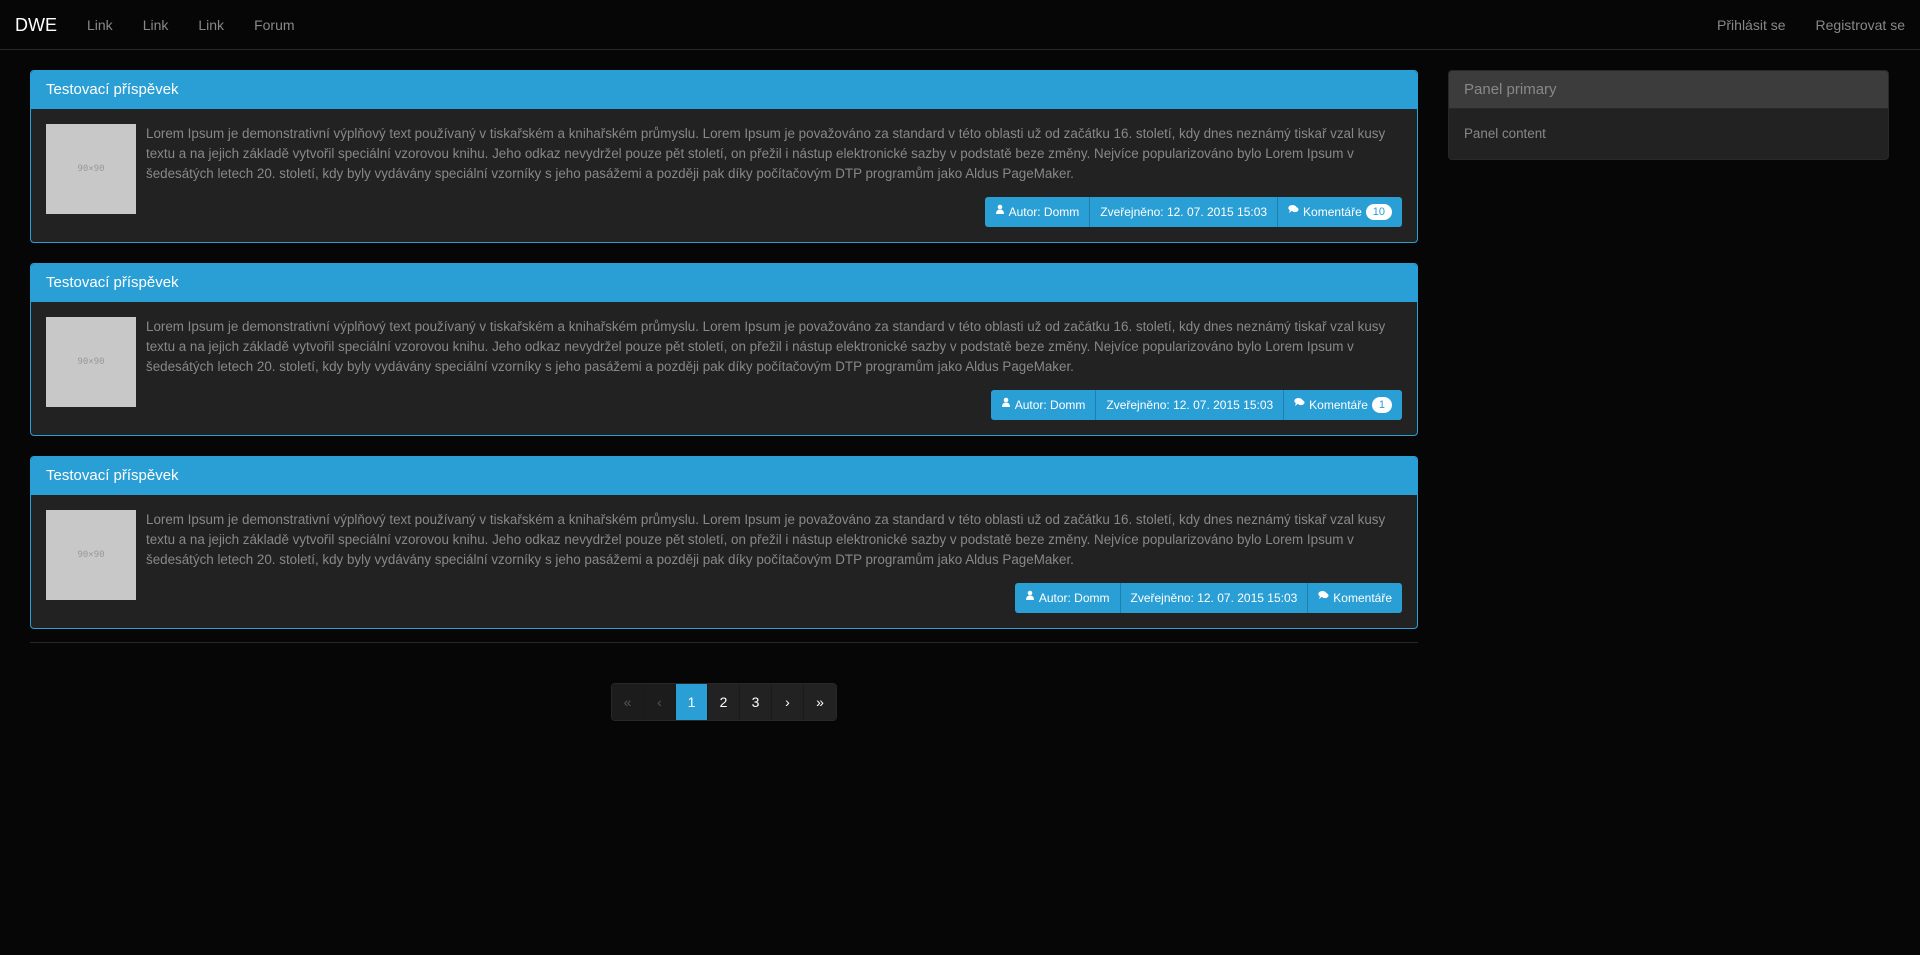 Image resolution: width=1920 pixels, height=955 pixels. What do you see at coordinates (756, 702) in the screenshot?
I see `pagination-page-3: 3` at bounding box center [756, 702].